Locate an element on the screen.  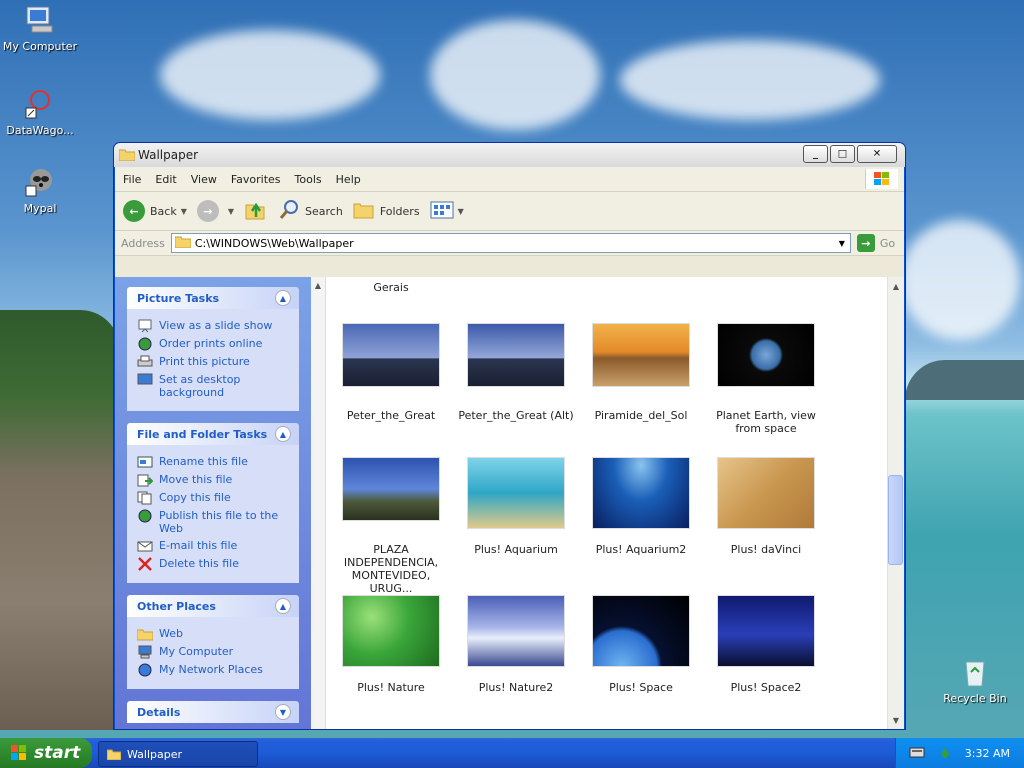
address-value: C:\WINDOWS\Web\Wallpaper is located at coordinates (274, 243).